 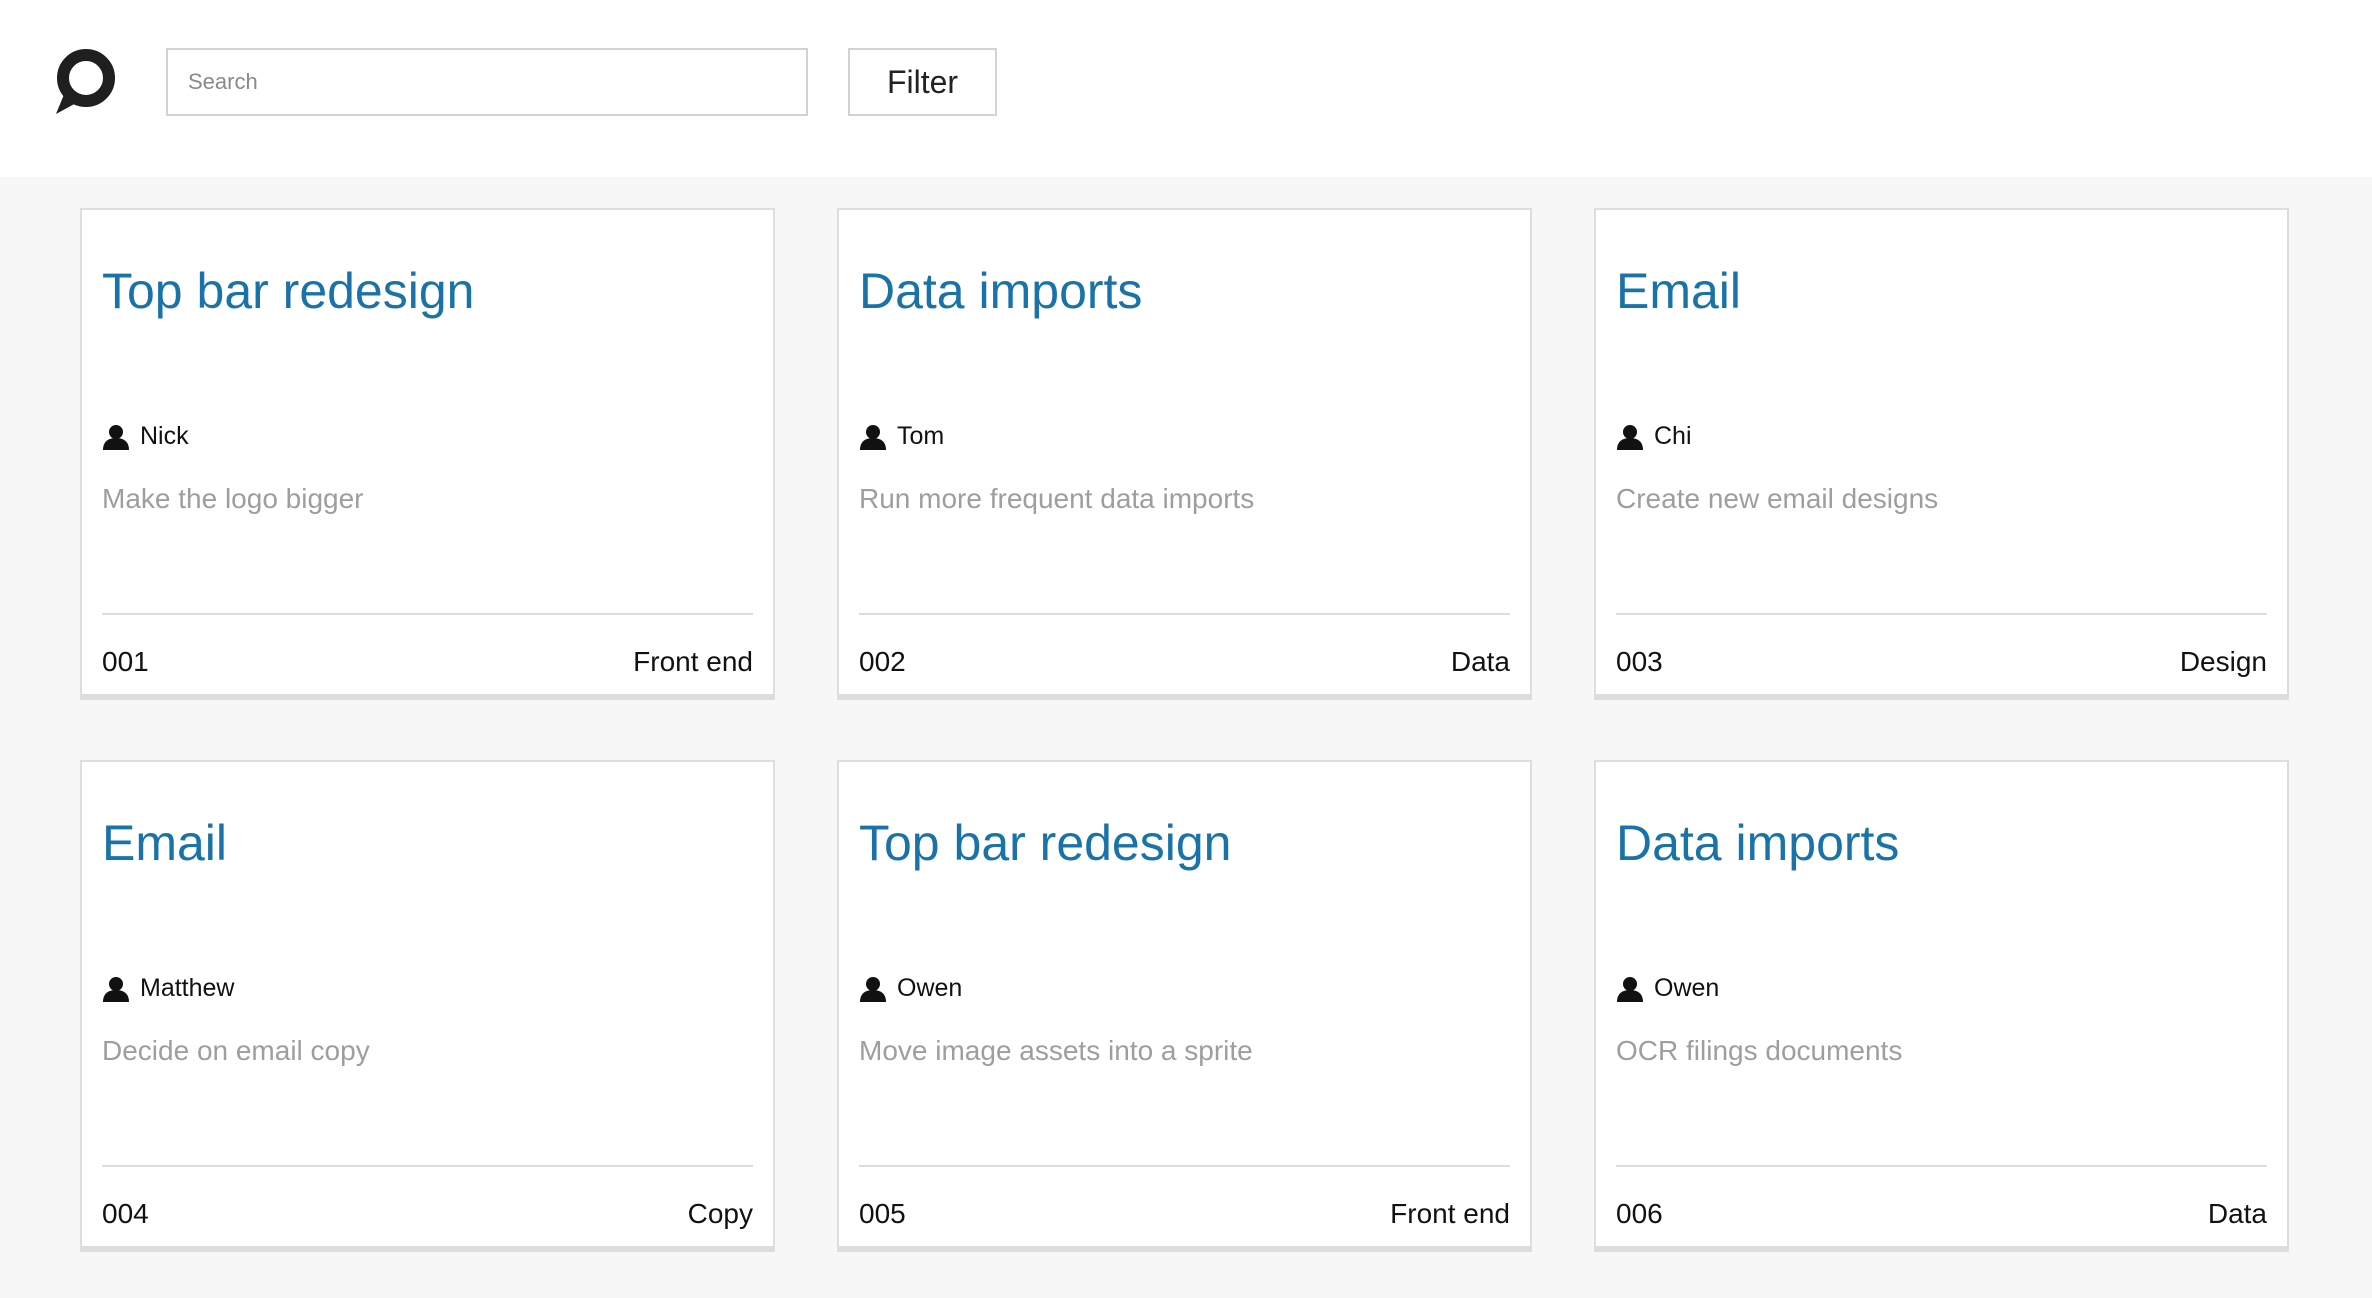 I want to click on card-description: OCR filings documents, so click(x=1759, y=1050).